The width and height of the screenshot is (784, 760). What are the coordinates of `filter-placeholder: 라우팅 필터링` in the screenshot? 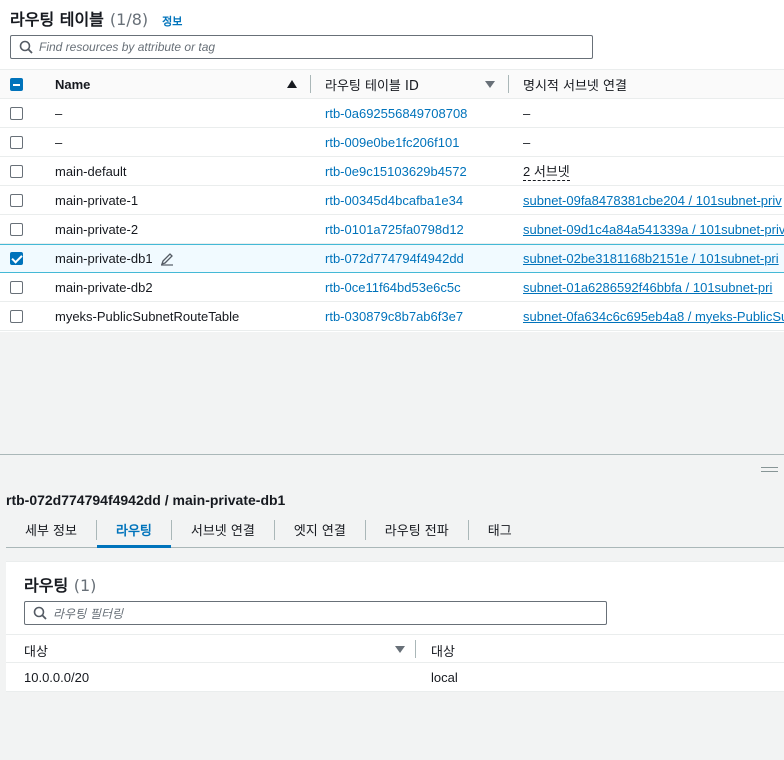 It's located at (88, 613).